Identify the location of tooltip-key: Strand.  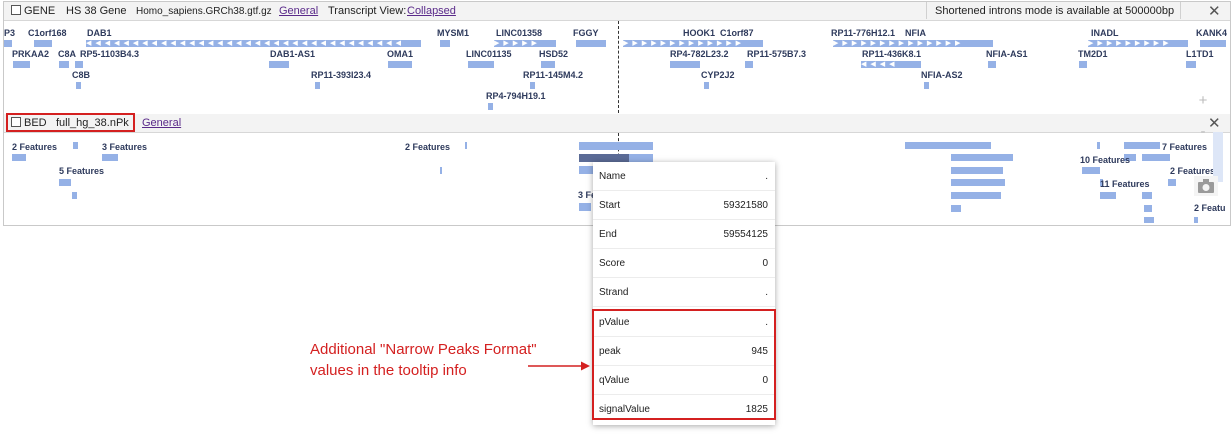
(614, 292).